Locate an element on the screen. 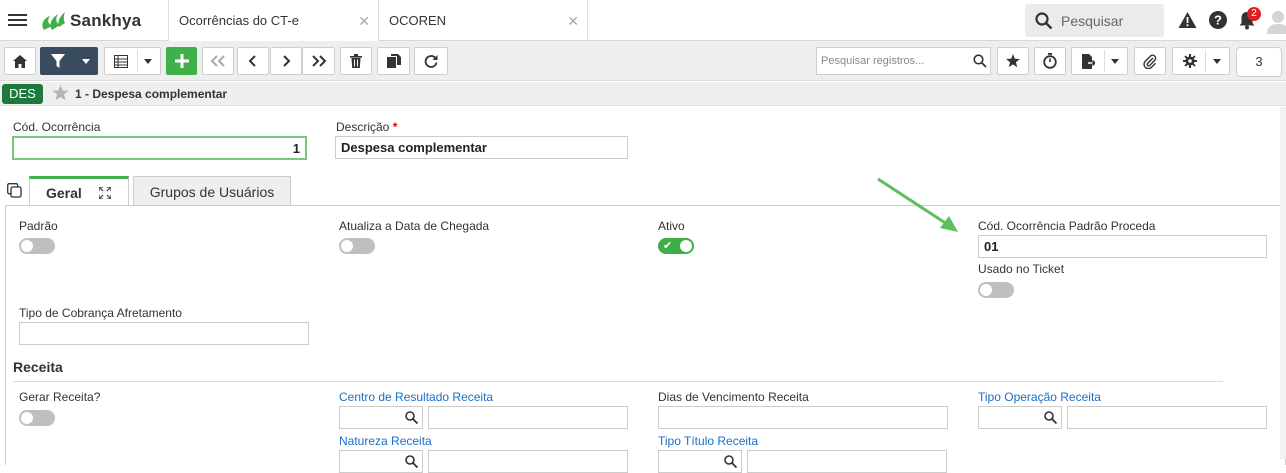  avatar-icon is located at coordinates (1276, 21).